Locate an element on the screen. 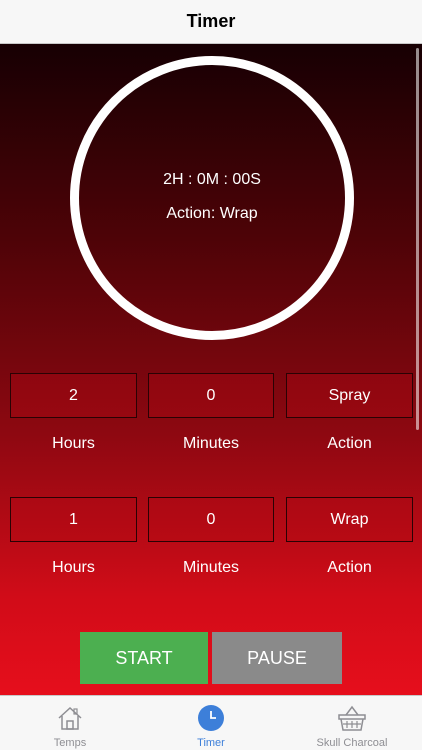 This screenshot has width=422, height=750. start-button: START is located at coordinates (144, 658).